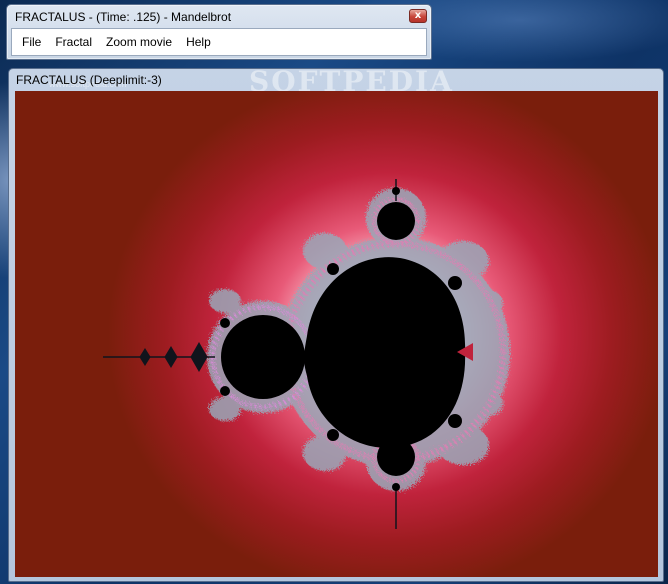  What do you see at coordinates (123, 17) in the screenshot?
I see `main-window-title: FRACTALUS - (Time: .125) - Mandelbrot` at bounding box center [123, 17].